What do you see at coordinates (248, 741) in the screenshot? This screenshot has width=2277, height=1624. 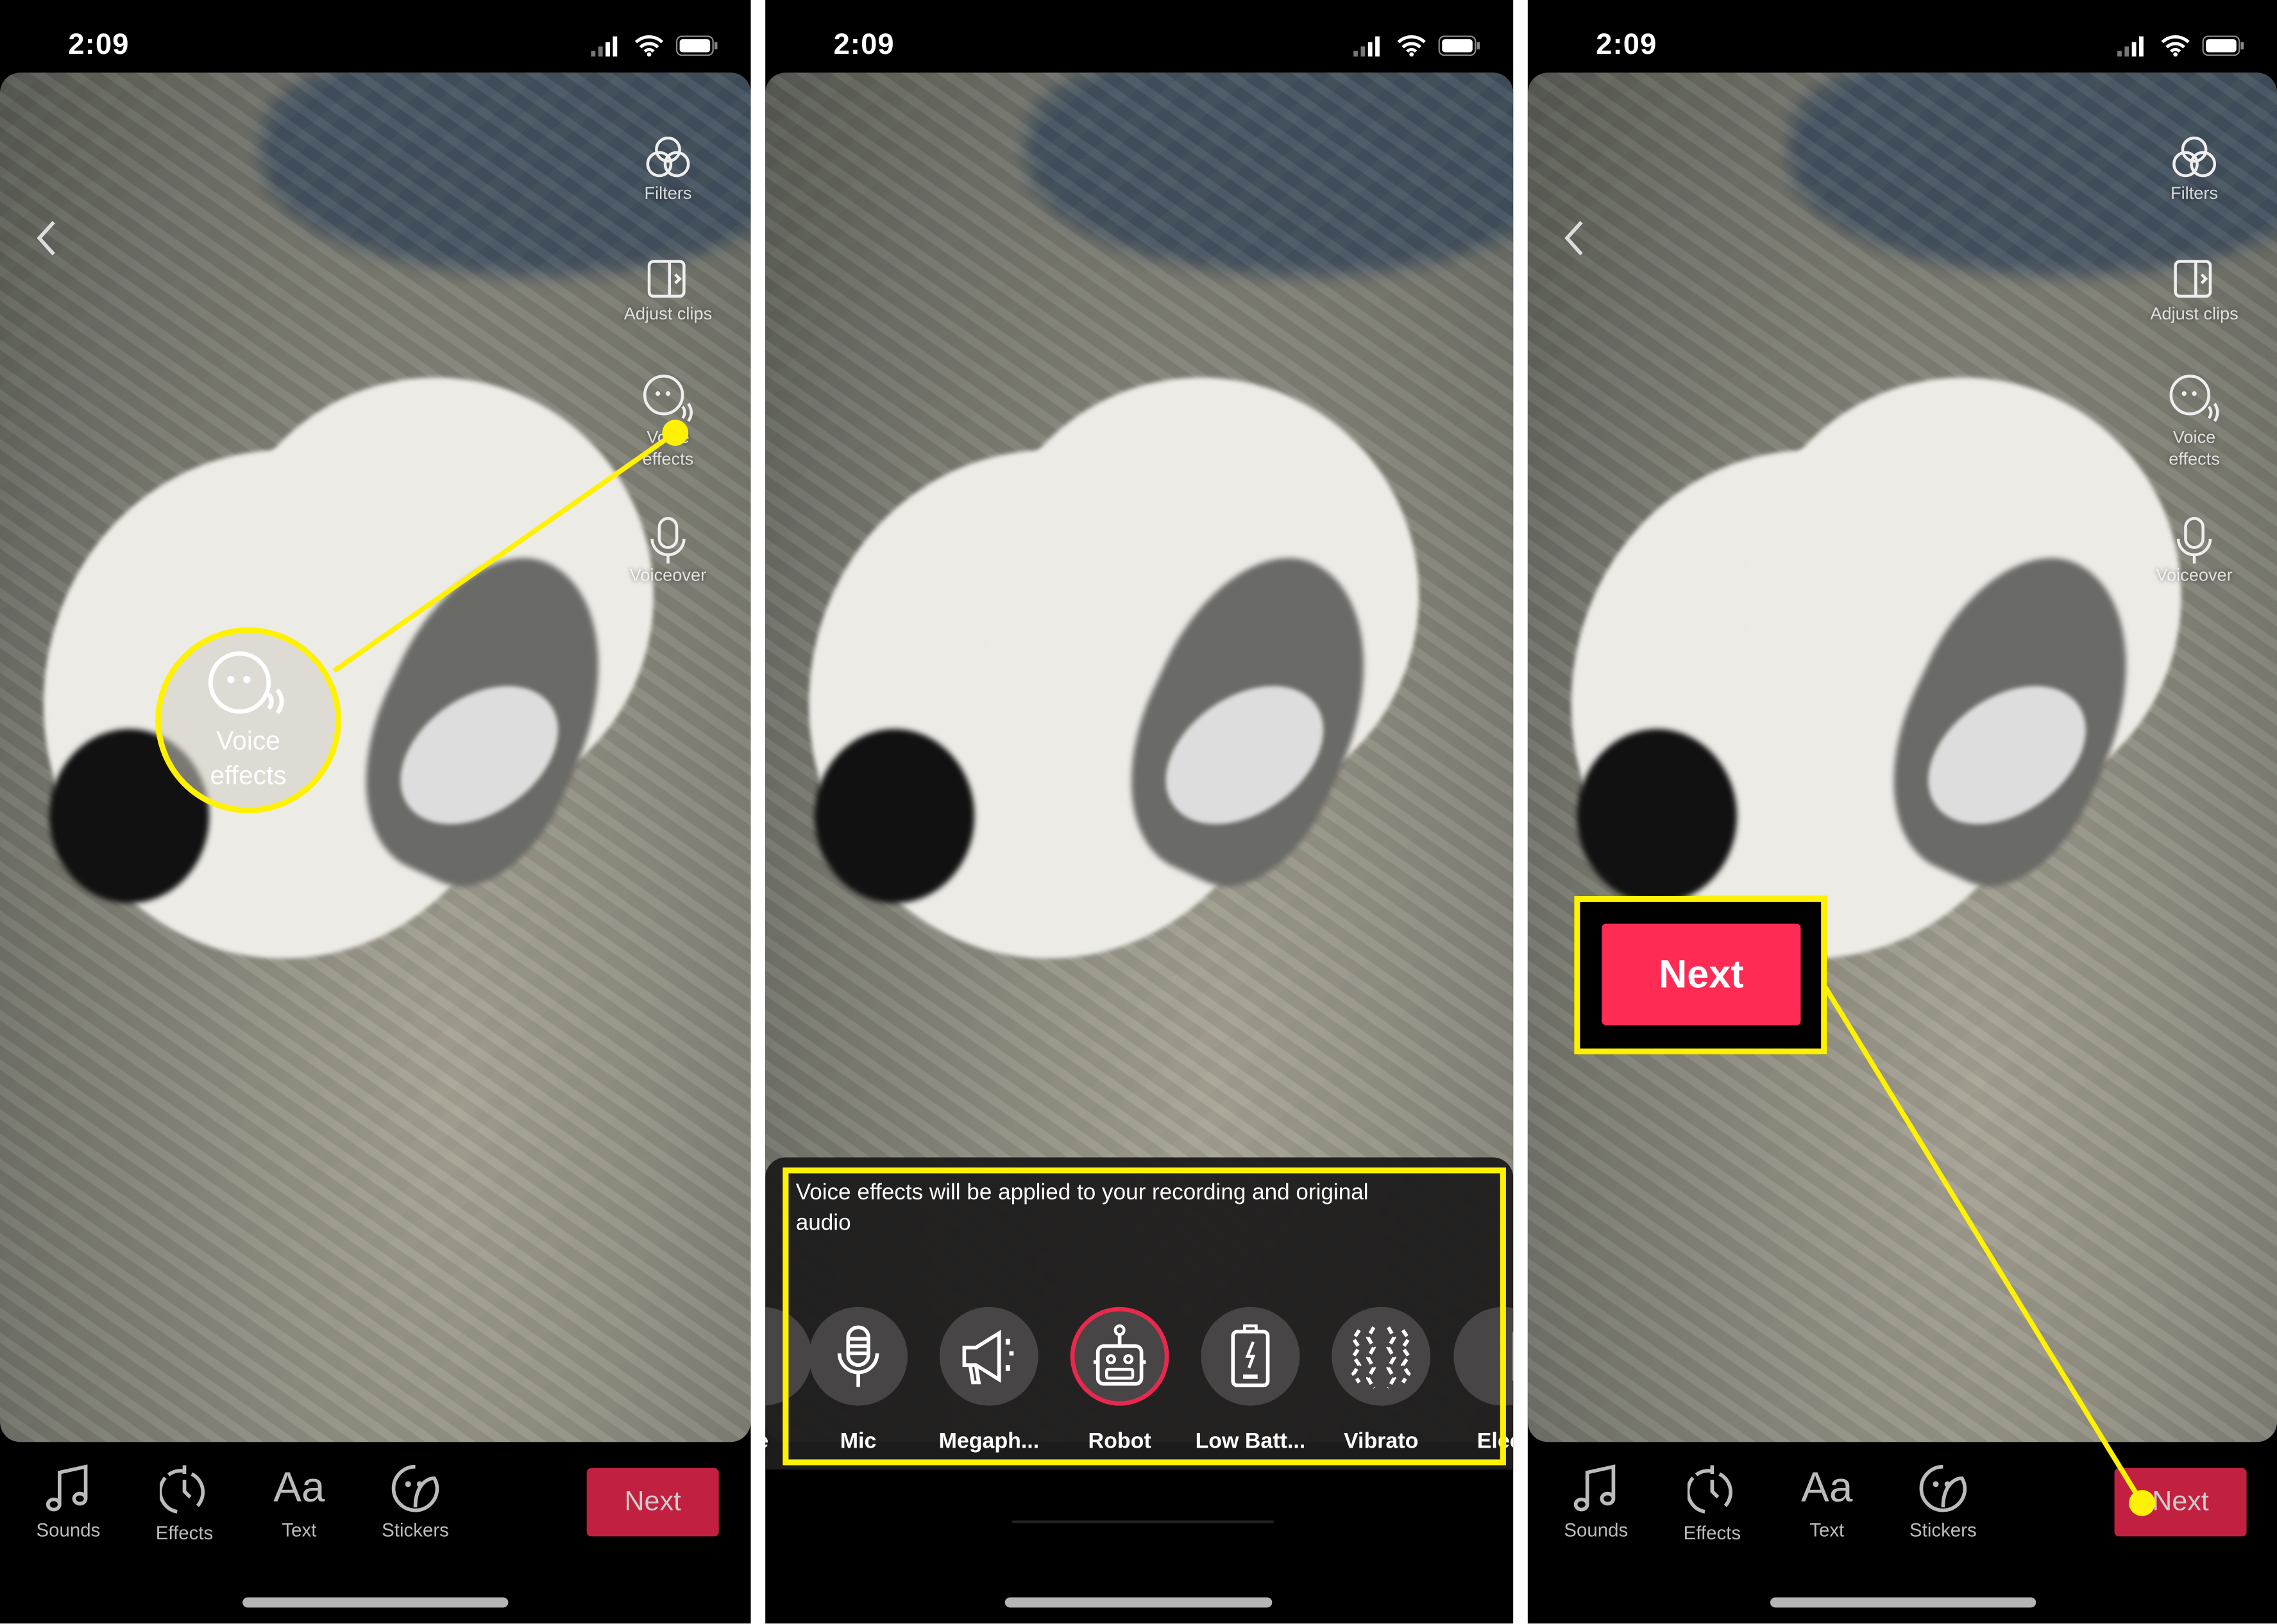 I see `callout-label: Voice` at bounding box center [248, 741].